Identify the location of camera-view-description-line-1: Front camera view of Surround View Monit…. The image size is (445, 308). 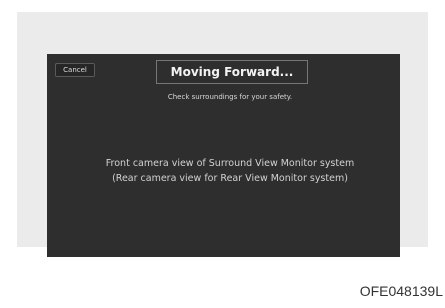
(230, 163).